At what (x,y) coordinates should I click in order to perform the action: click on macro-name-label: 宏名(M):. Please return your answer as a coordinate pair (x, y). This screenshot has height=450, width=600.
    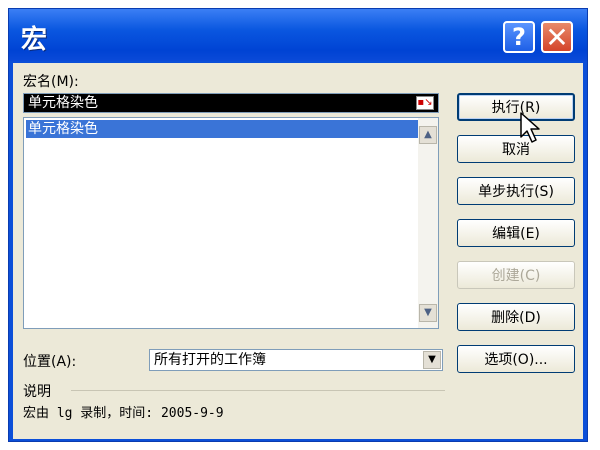
    Looking at the image, I should click on (51, 82).